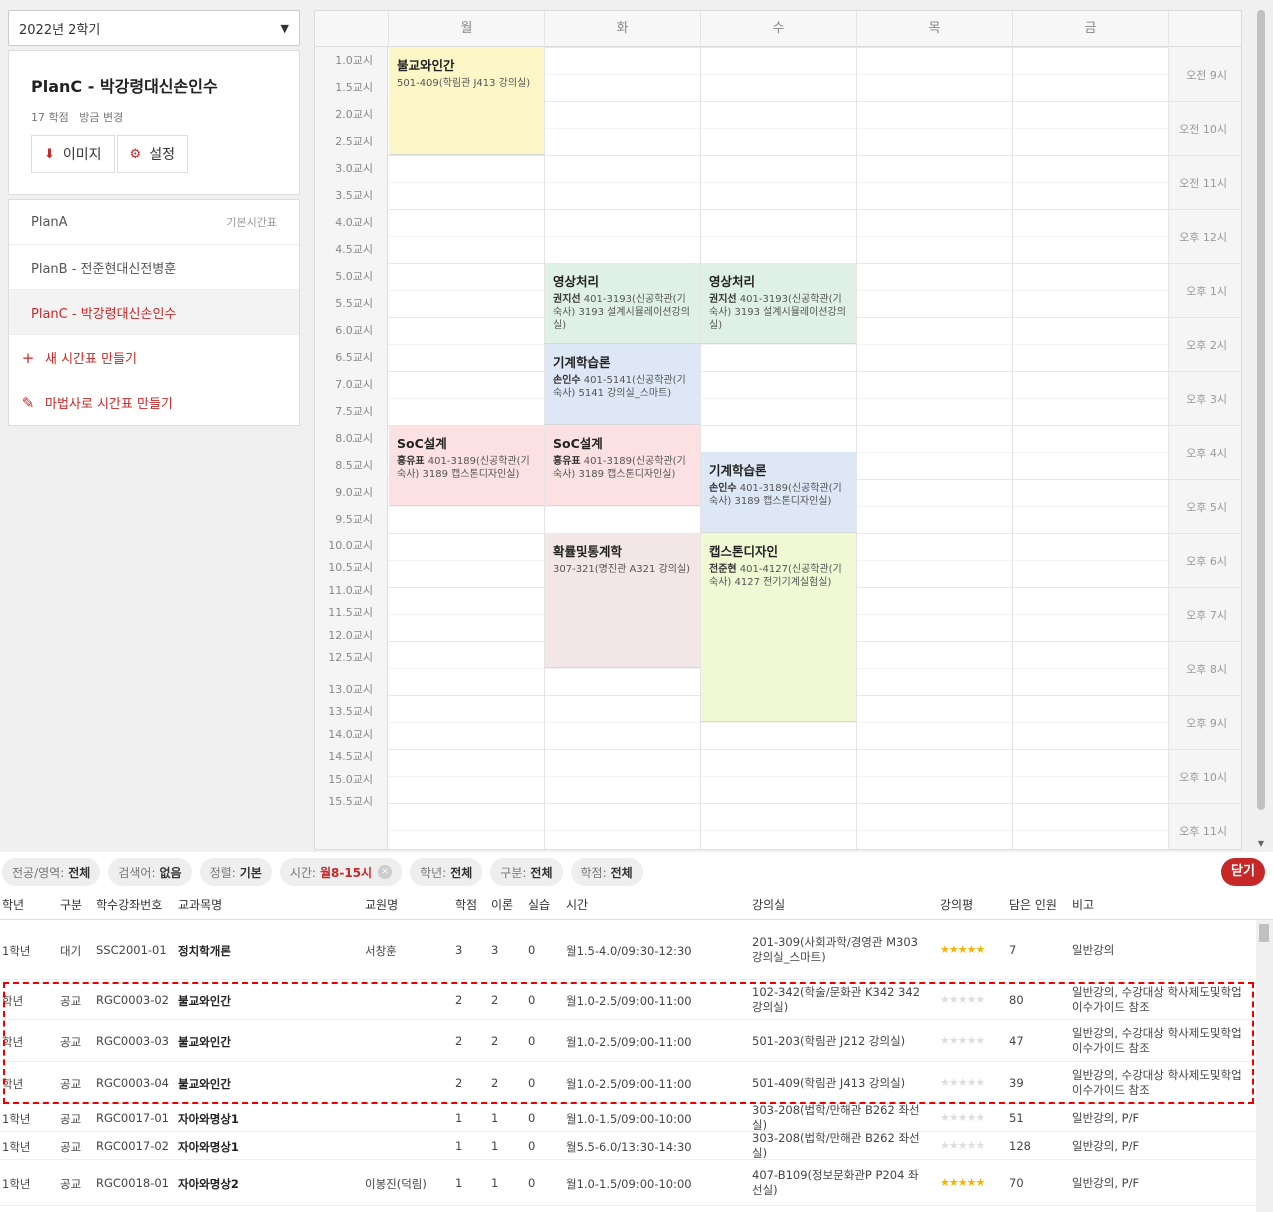 Image resolution: width=1273 pixels, height=1212 pixels. Describe the element at coordinates (154, 28) in the screenshot. I see `semester-select: 2022년 2학기 ▼` at that location.